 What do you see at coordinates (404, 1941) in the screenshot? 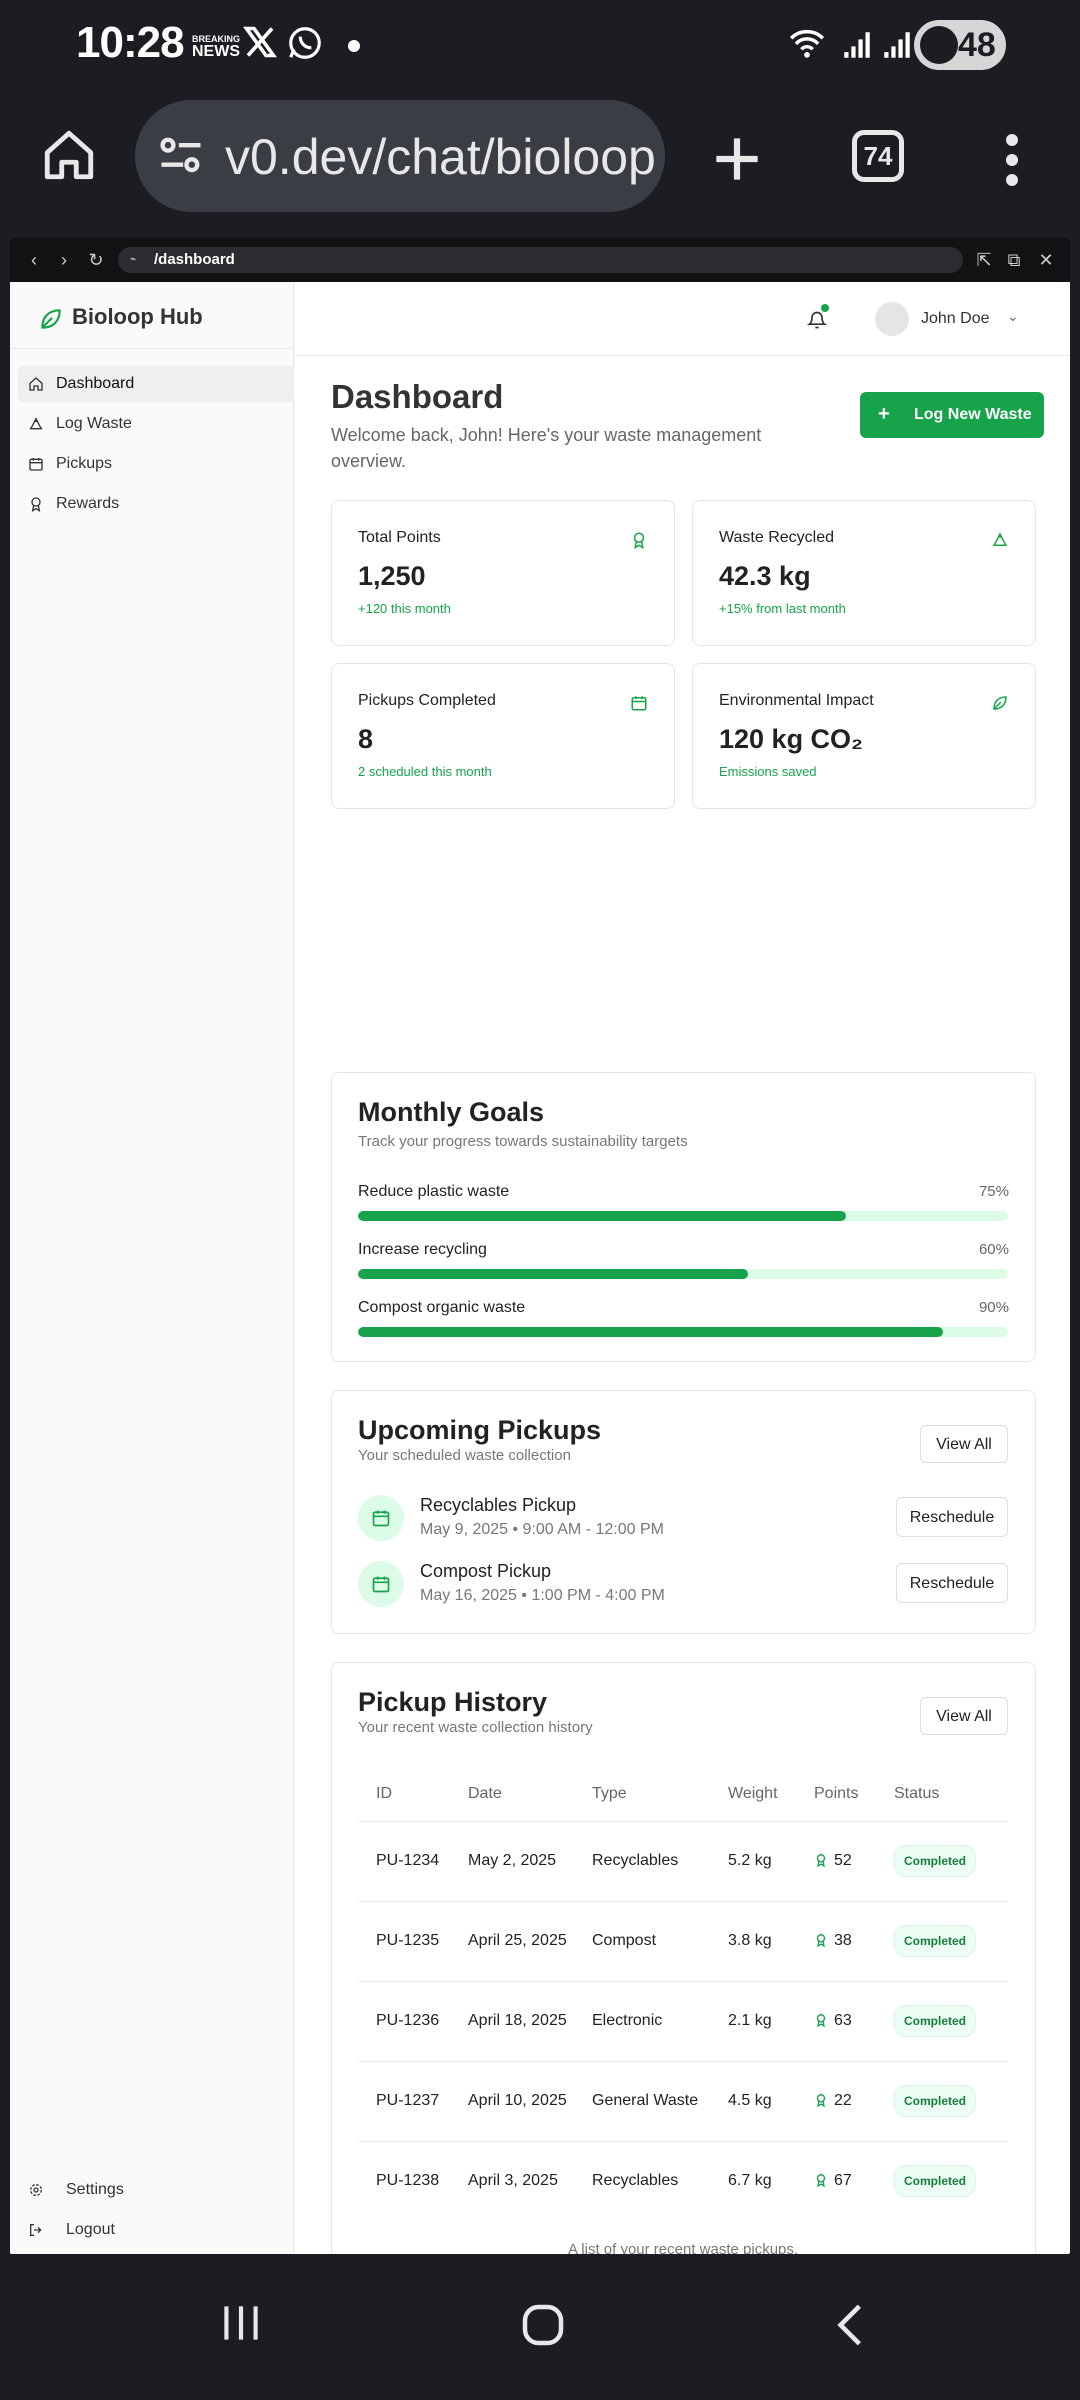
I see `row-id: PU-1235` at bounding box center [404, 1941].